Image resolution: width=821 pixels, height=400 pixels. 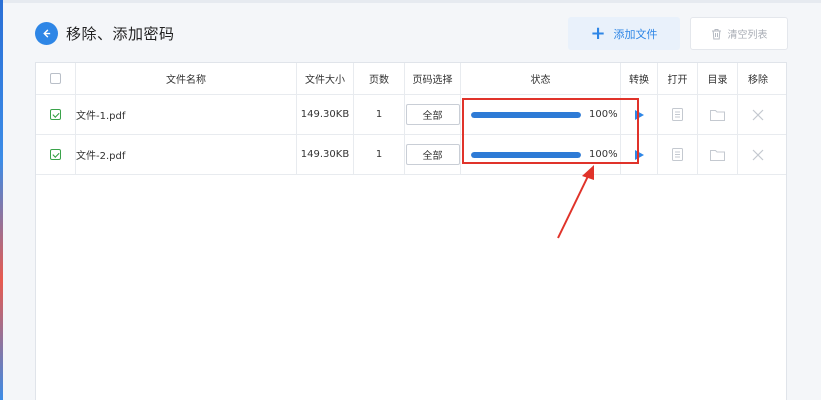 What do you see at coordinates (747, 35) in the screenshot?
I see `clear-list-label: 清空列表` at bounding box center [747, 35].